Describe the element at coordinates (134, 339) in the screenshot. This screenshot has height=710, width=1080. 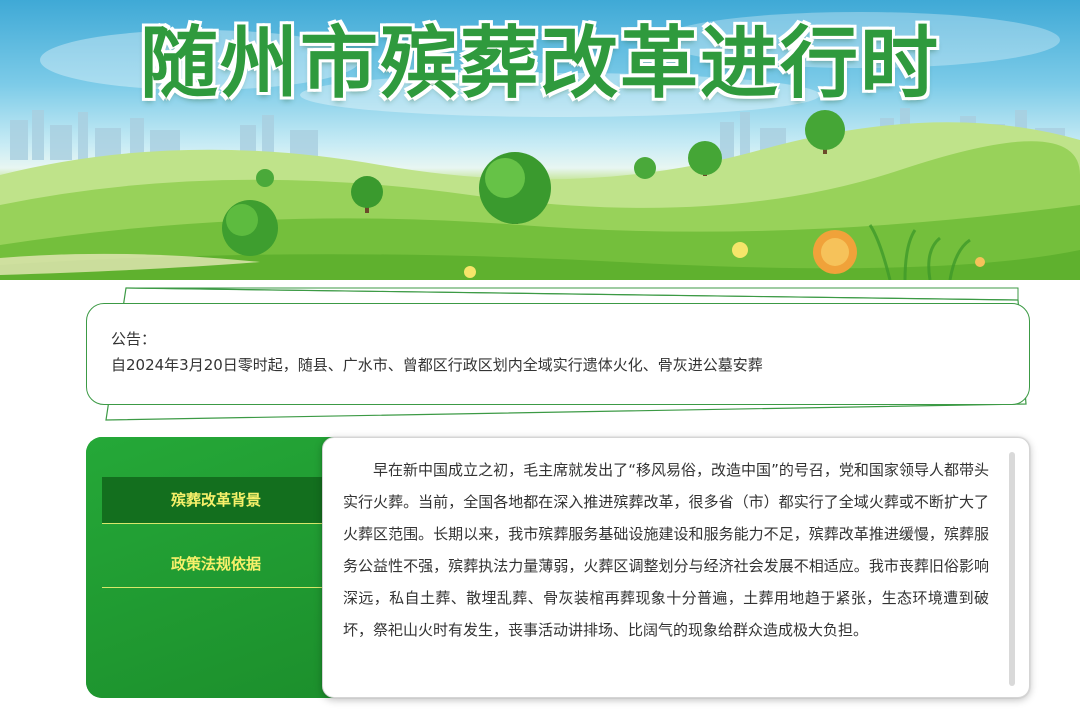
I see `notice-label: 公告：` at that location.